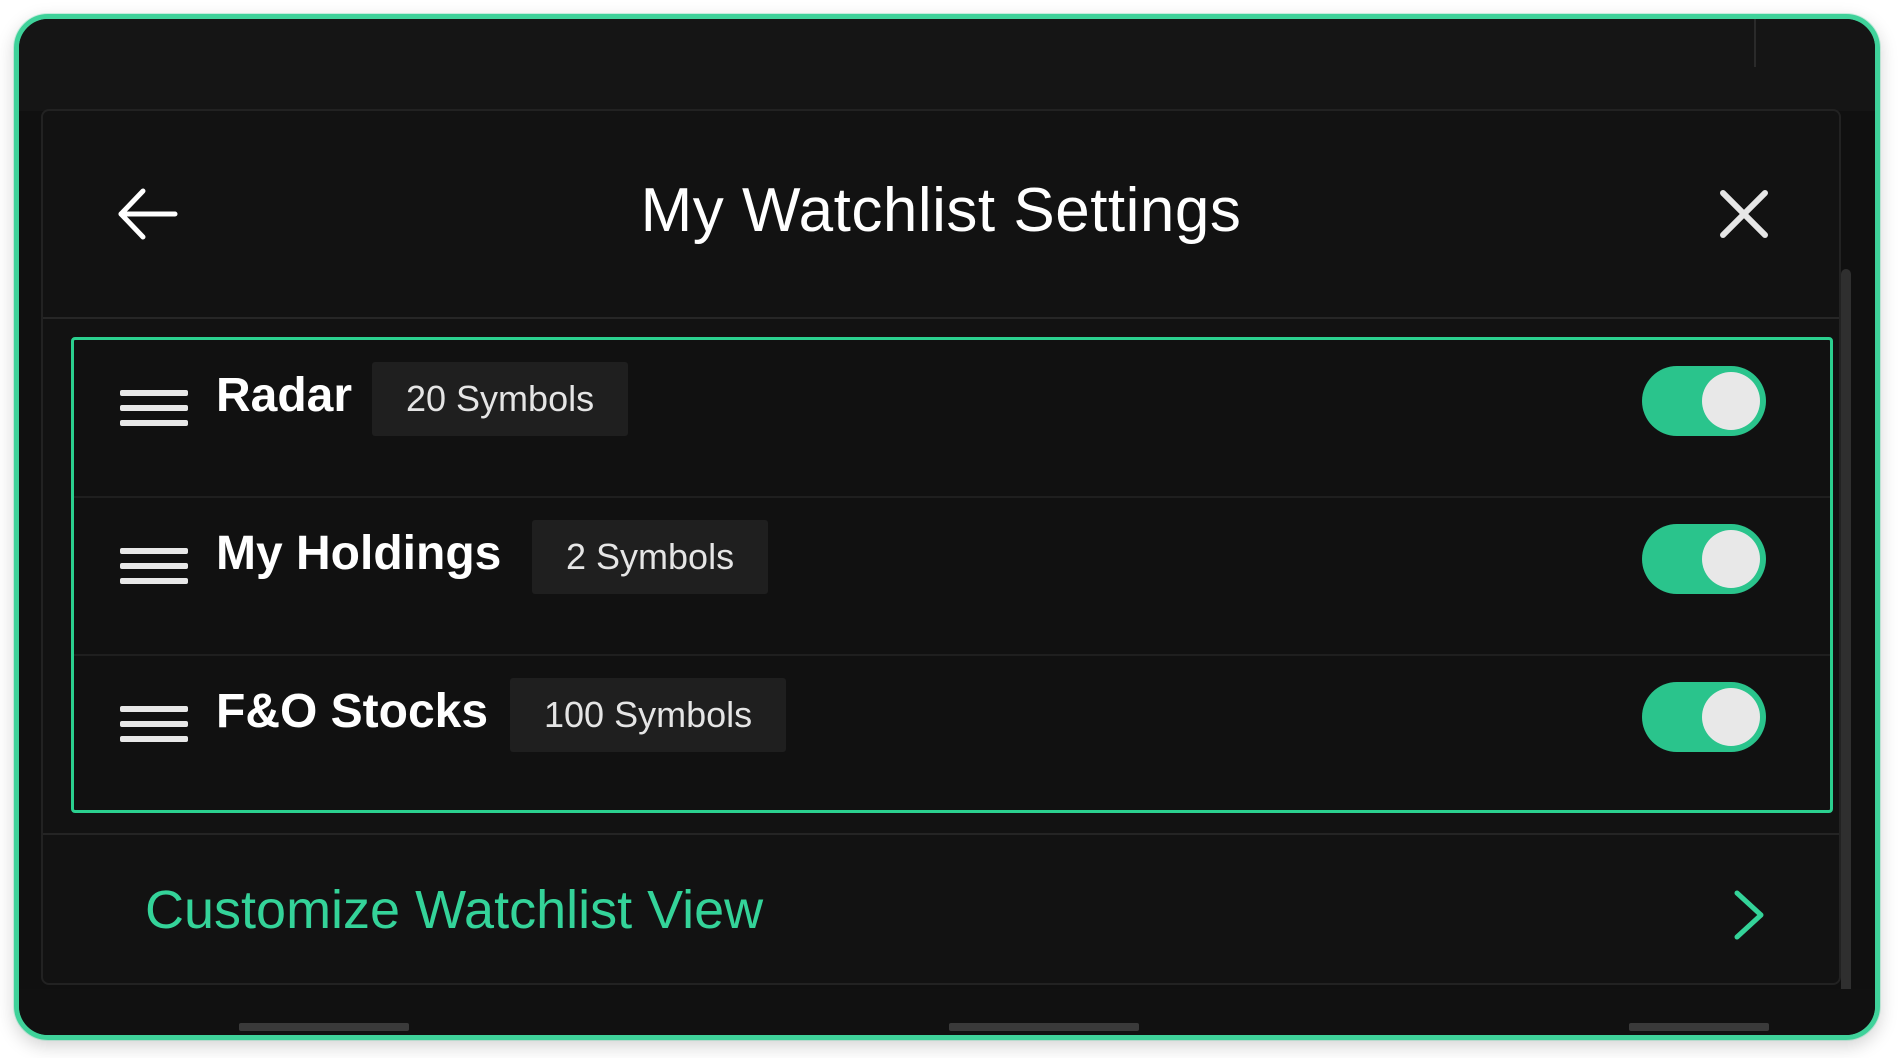 The image size is (1901, 1058). Describe the element at coordinates (1755, 43) in the screenshot. I see `topbar-divider` at that location.